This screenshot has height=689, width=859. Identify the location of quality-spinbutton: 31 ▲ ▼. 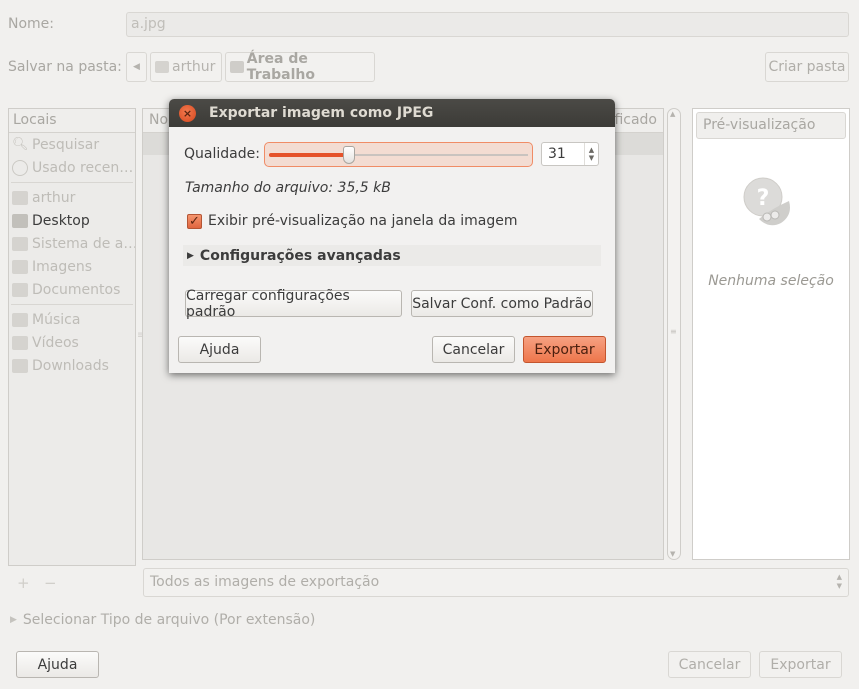
(570, 154).